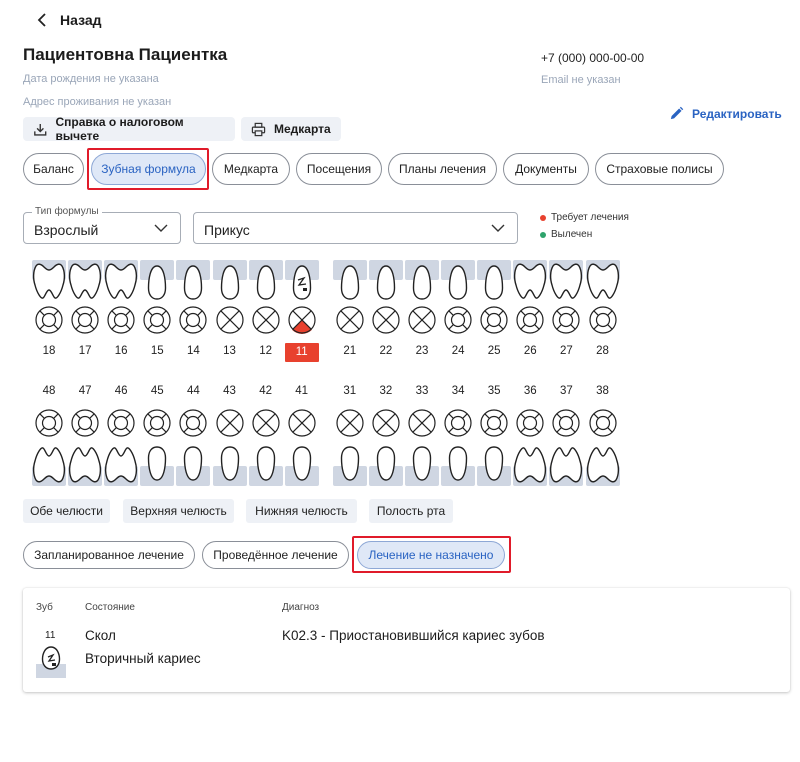 This screenshot has height=762, width=800. What do you see at coordinates (50, 635) in the screenshot?
I see `row-tooth-number: 11` at bounding box center [50, 635].